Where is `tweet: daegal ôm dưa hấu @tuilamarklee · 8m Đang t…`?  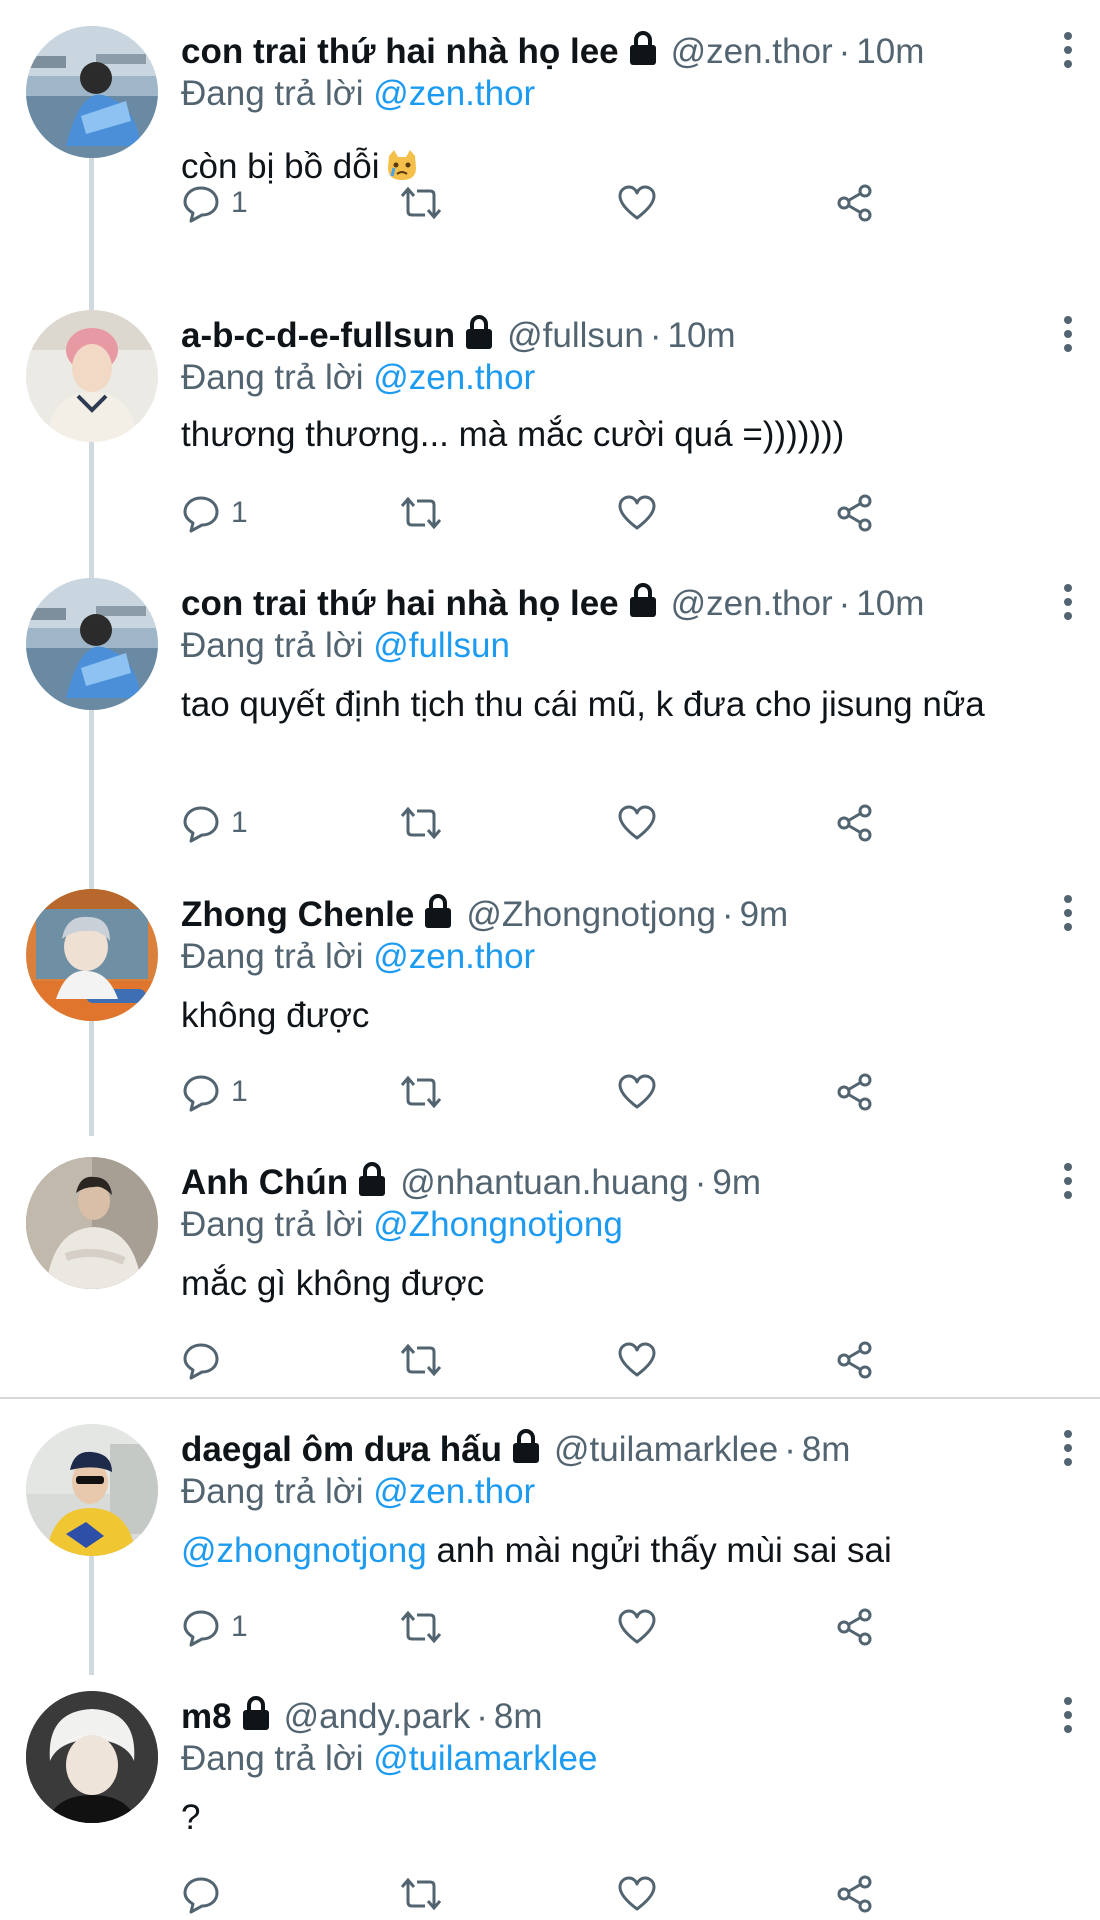
tweet: daegal ôm dưa hấu @tuilamarklee · 8m Đang t… is located at coordinates (550, 1544).